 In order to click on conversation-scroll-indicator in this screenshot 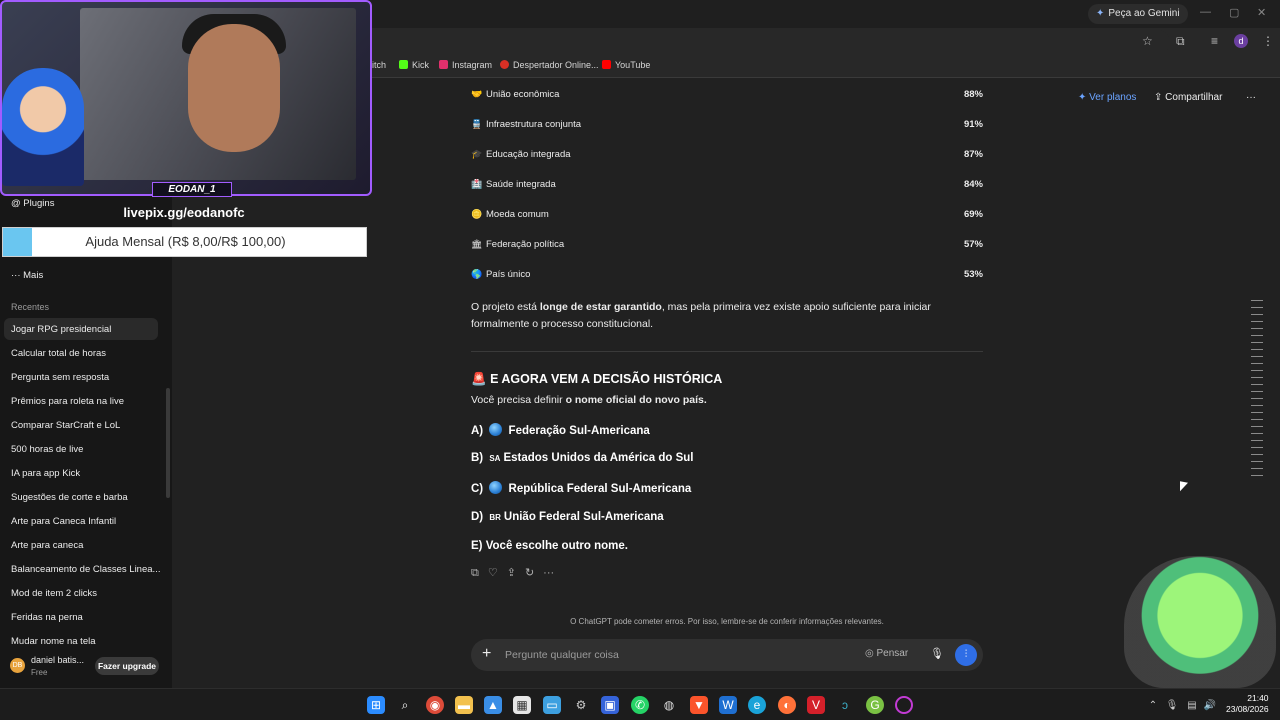, I will do `click(1257, 385)`.